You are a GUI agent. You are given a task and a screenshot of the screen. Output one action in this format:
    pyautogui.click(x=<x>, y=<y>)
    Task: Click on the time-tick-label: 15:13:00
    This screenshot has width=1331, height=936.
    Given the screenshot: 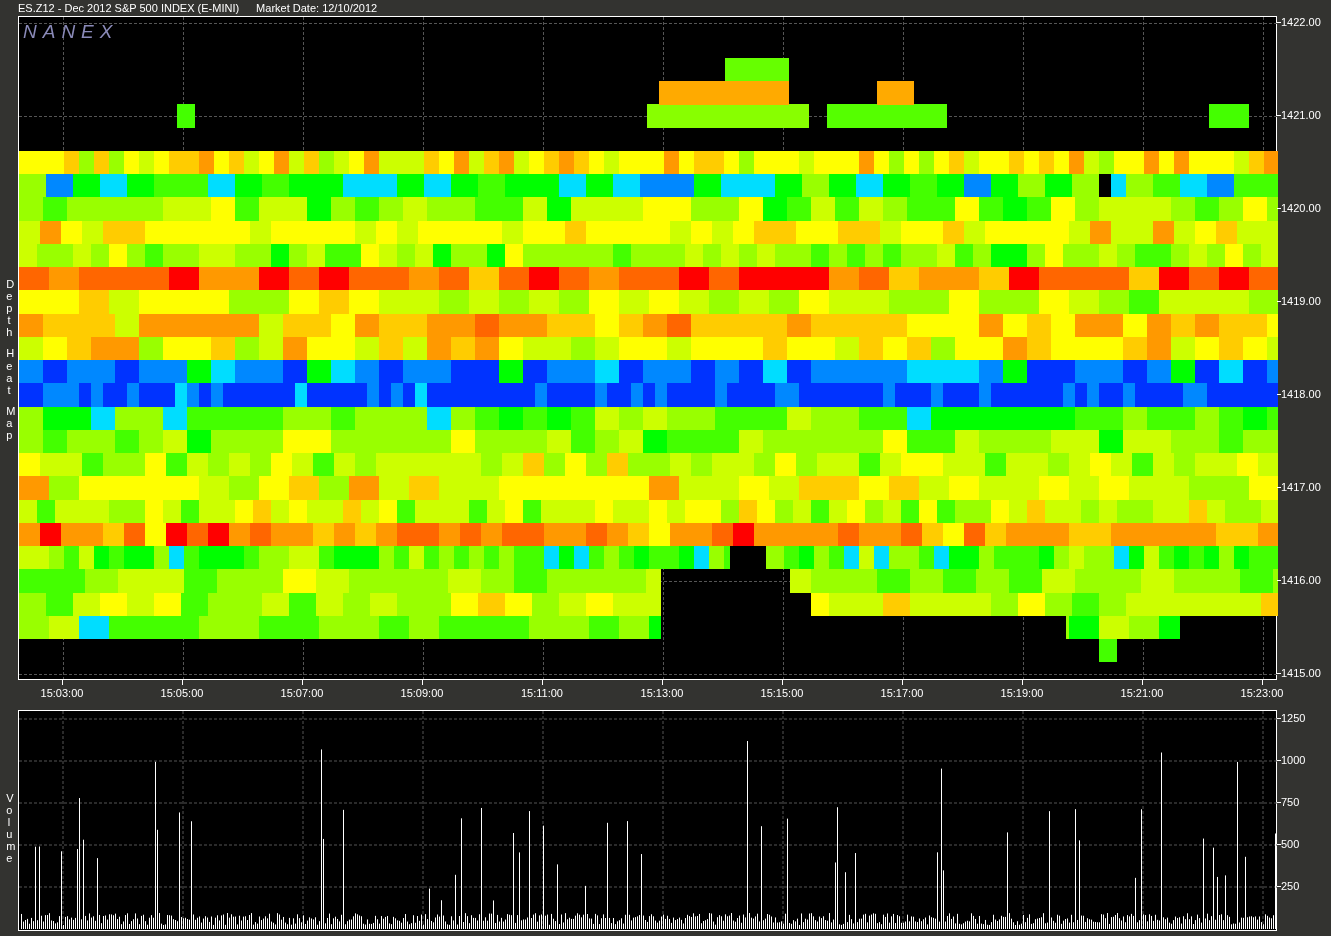 What is the action you would take?
    pyautogui.click(x=662, y=693)
    